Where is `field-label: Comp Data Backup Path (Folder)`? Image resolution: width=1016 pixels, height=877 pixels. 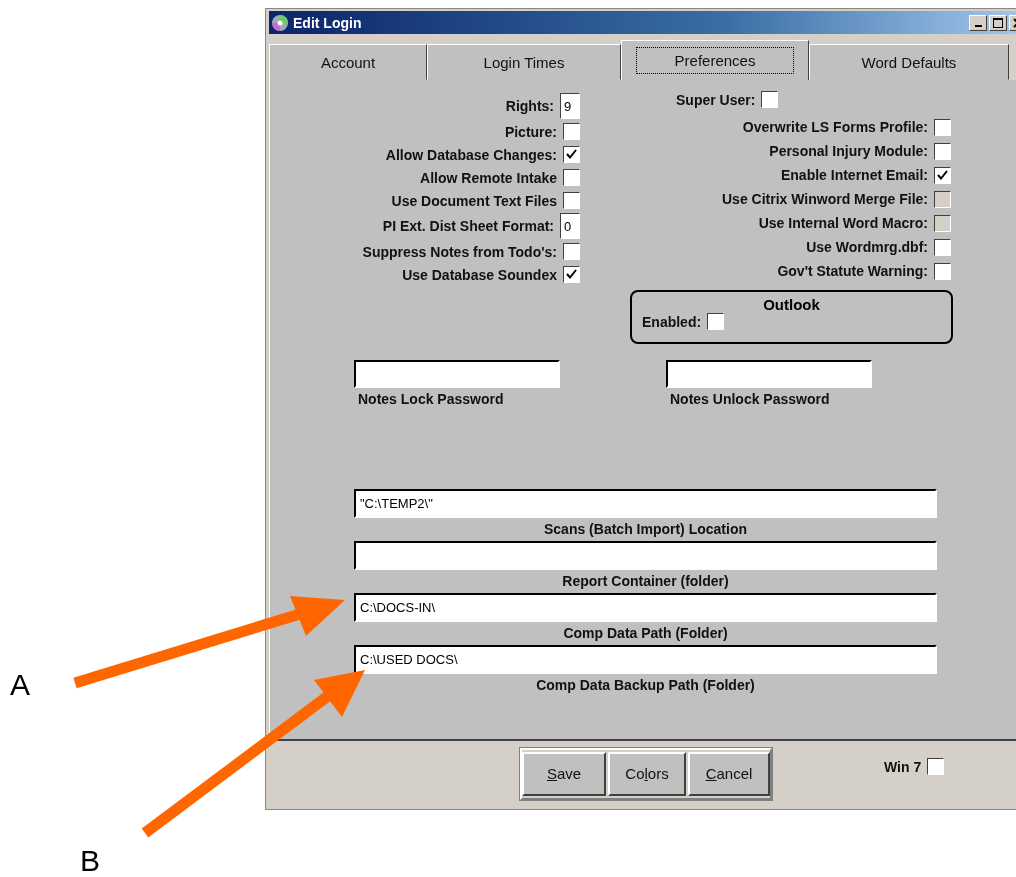
field-label: Comp Data Backup Path (Folder) is located at coordinates (645, 685).